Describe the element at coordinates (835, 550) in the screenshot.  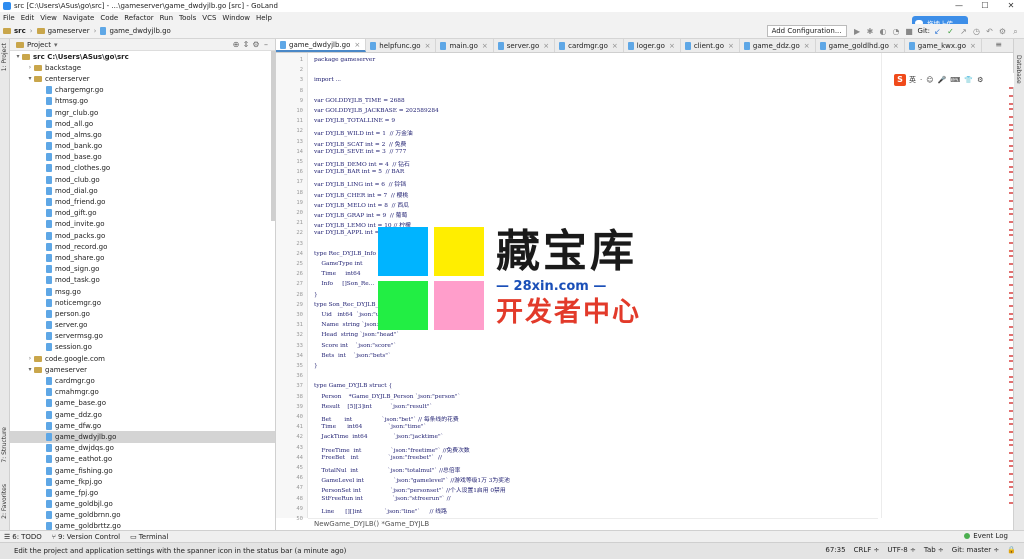
I see `caret-position: 67:35` at that location.